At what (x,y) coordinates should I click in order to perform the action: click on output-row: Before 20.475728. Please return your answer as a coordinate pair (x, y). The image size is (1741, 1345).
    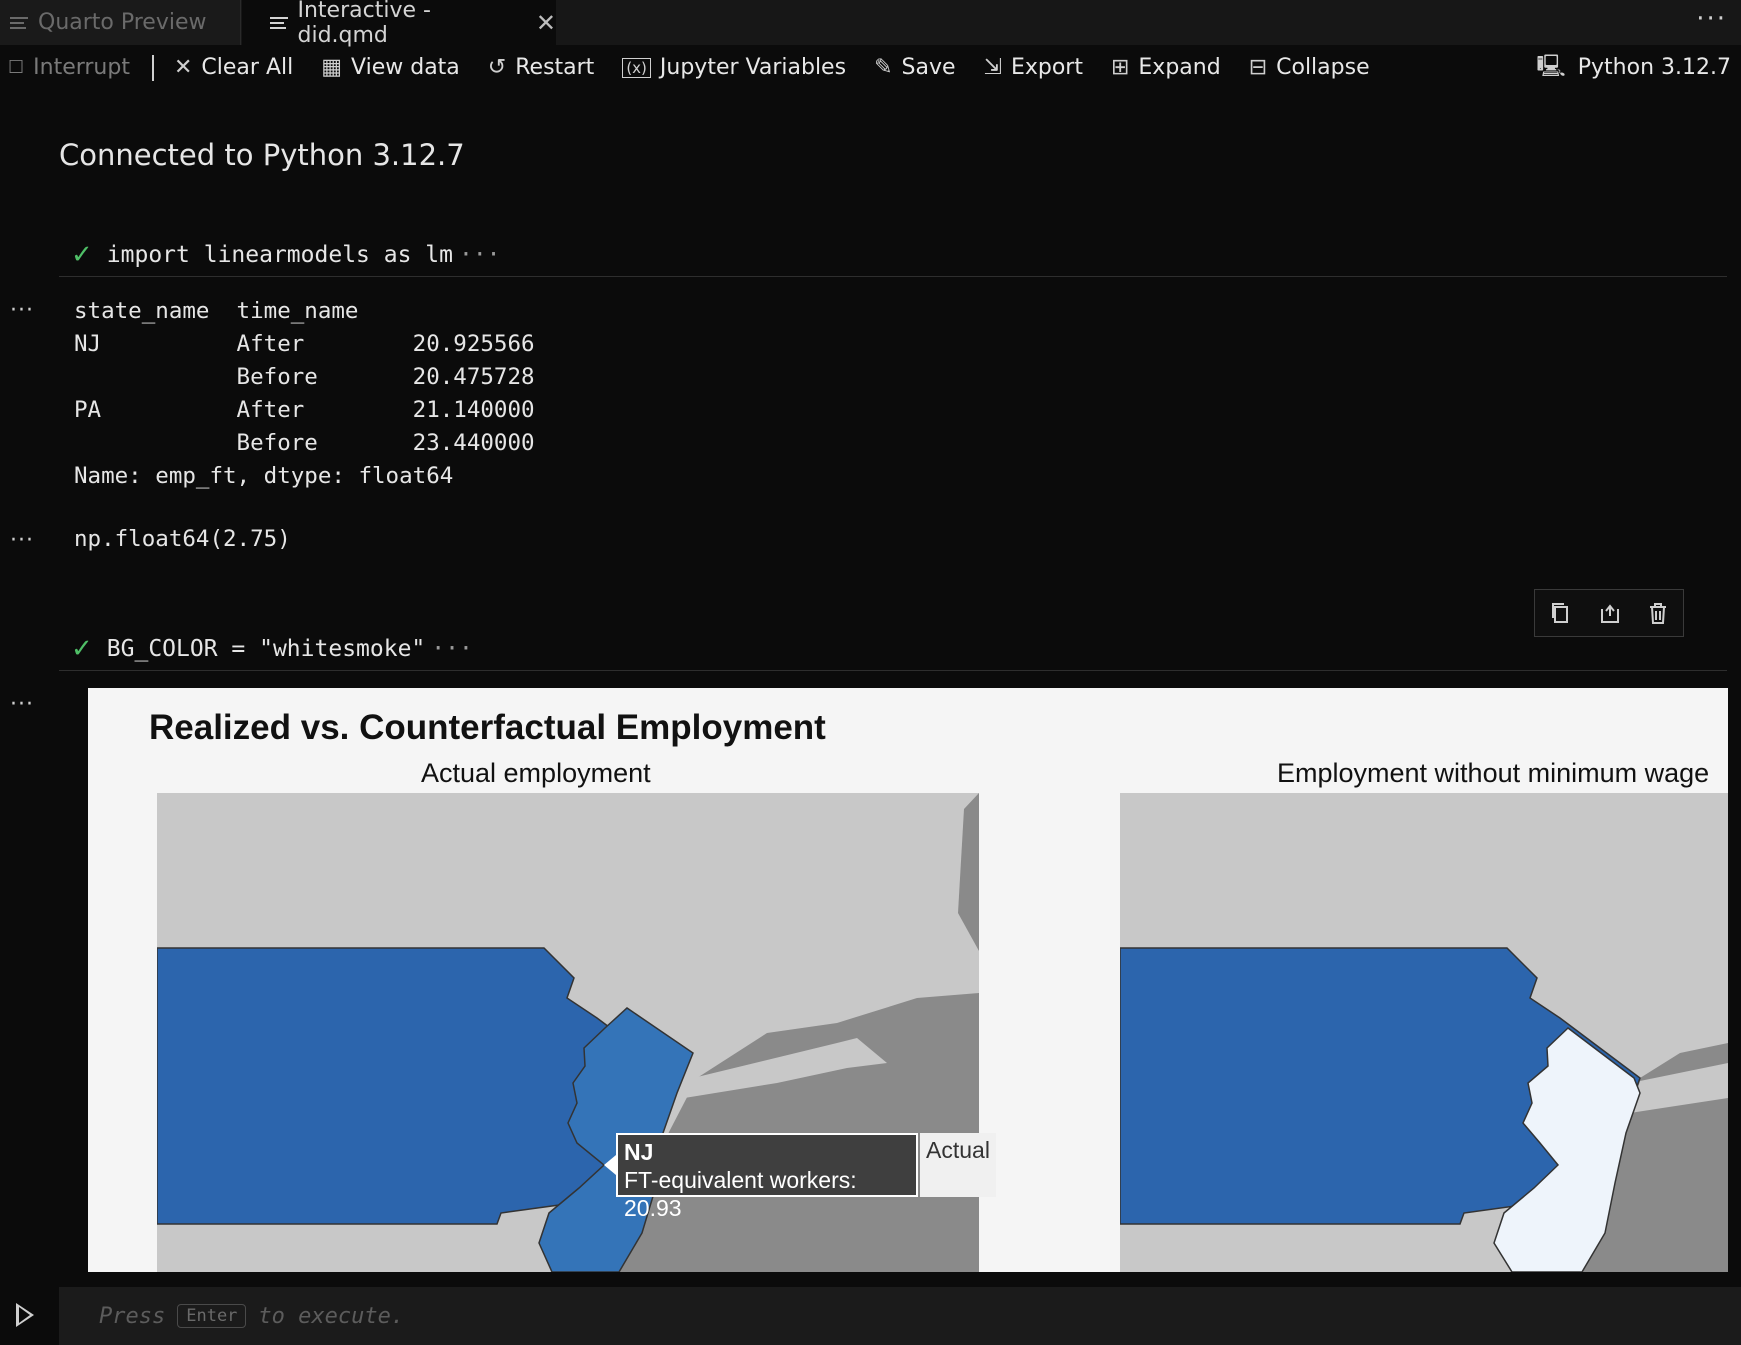
    Looking at the image, I should click on (304, 377).